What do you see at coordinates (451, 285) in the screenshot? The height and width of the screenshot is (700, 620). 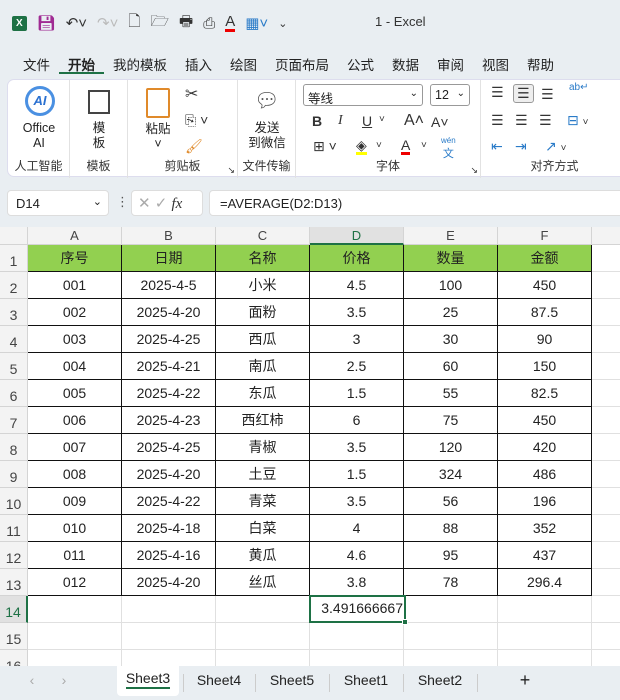 I see `cell: 100` at bounding box center [451, 285].